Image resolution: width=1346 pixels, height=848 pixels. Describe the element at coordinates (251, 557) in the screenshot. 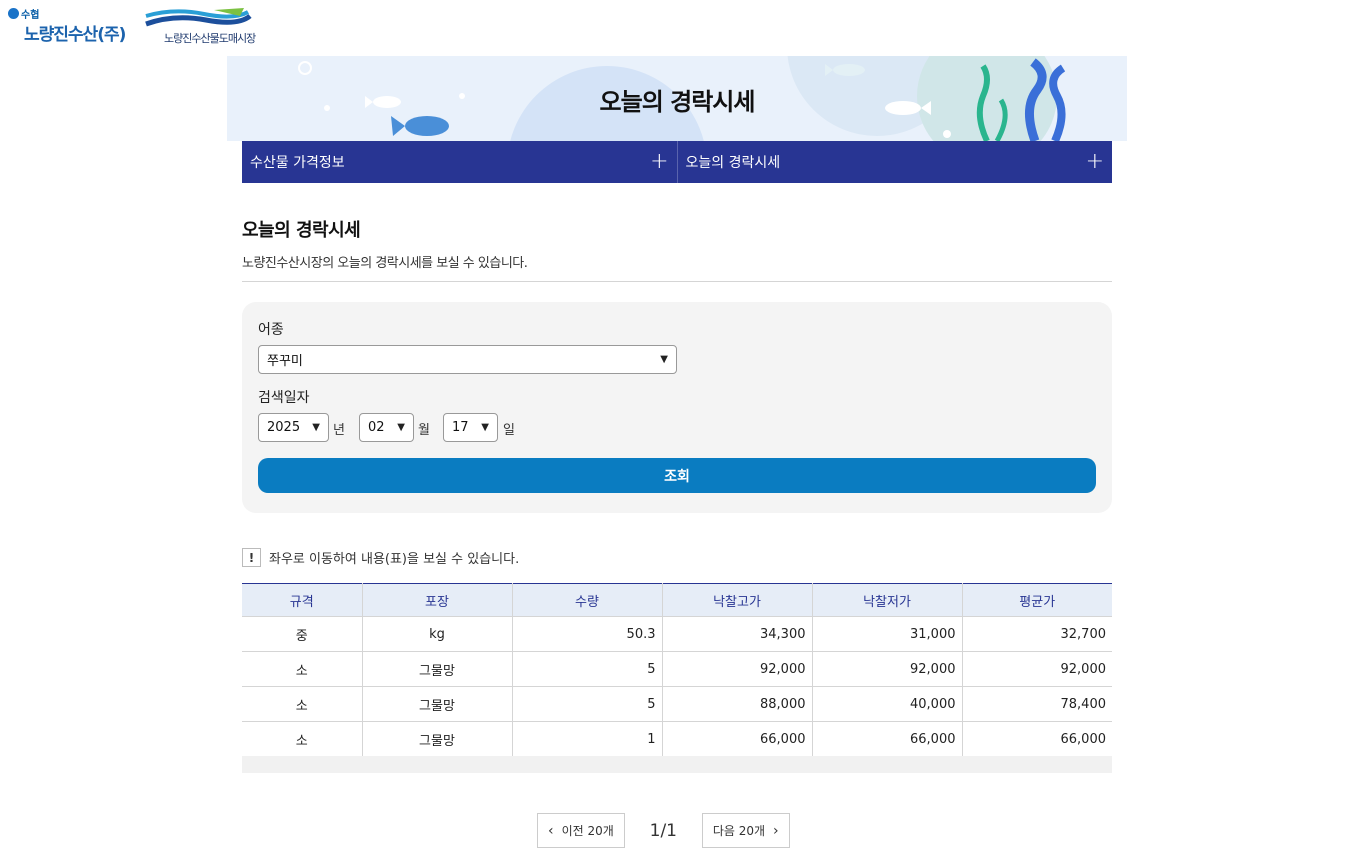

I see `exclamation-icon: !` at that location.